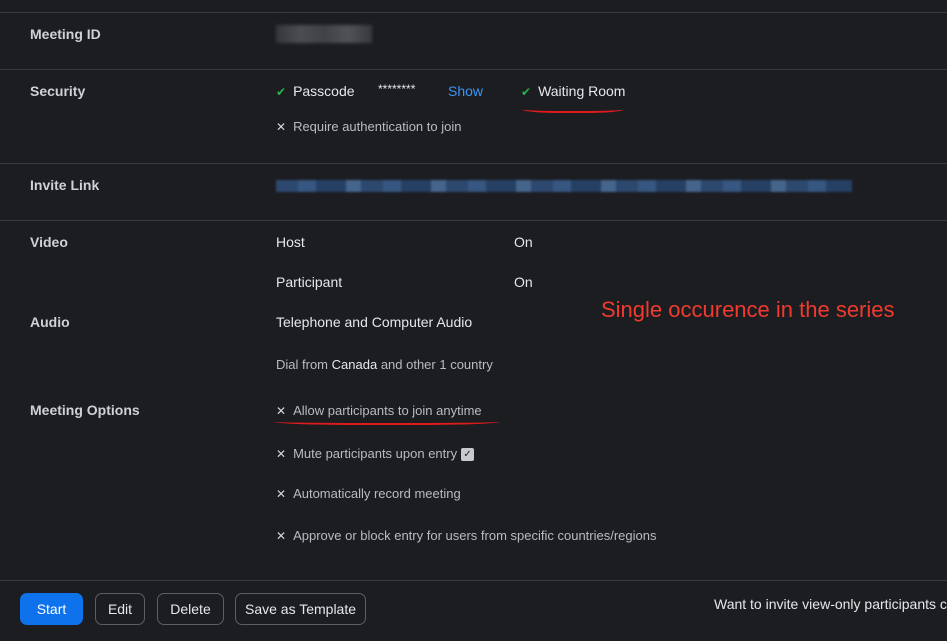 This screenshot has width=947, height=641. Describe the element at coordinates (65, 185) in the screenshot. I see `invite-link-label: Invite Link` at that location.